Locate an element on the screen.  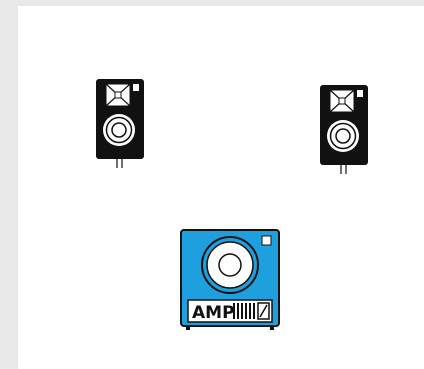
speaker-left is located at coordinates (120, 124).